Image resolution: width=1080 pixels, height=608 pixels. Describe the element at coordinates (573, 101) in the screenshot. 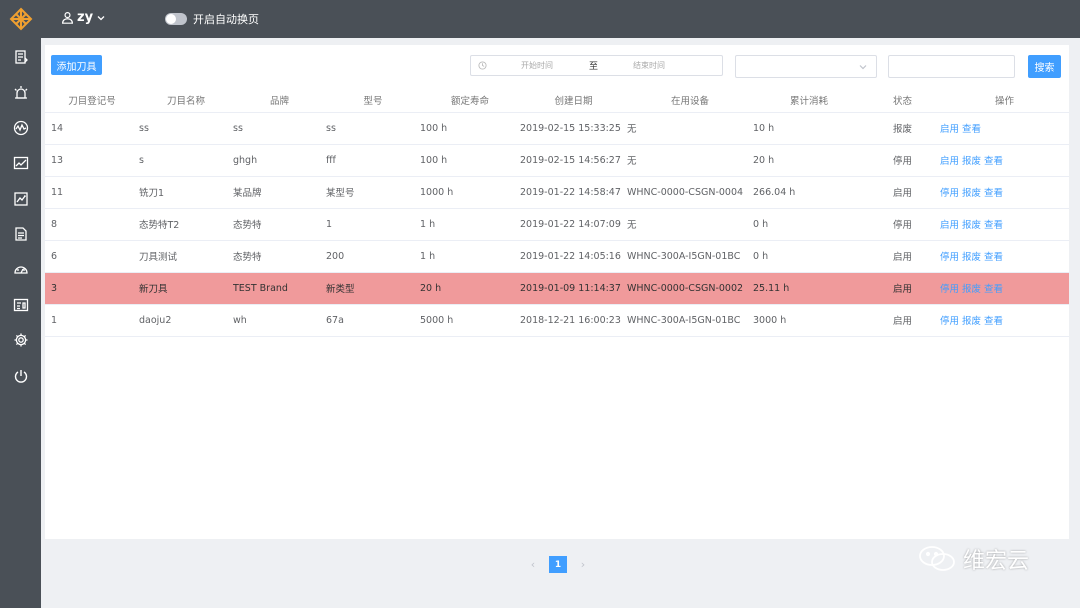

I see `column-header: 创建日期` at that location.